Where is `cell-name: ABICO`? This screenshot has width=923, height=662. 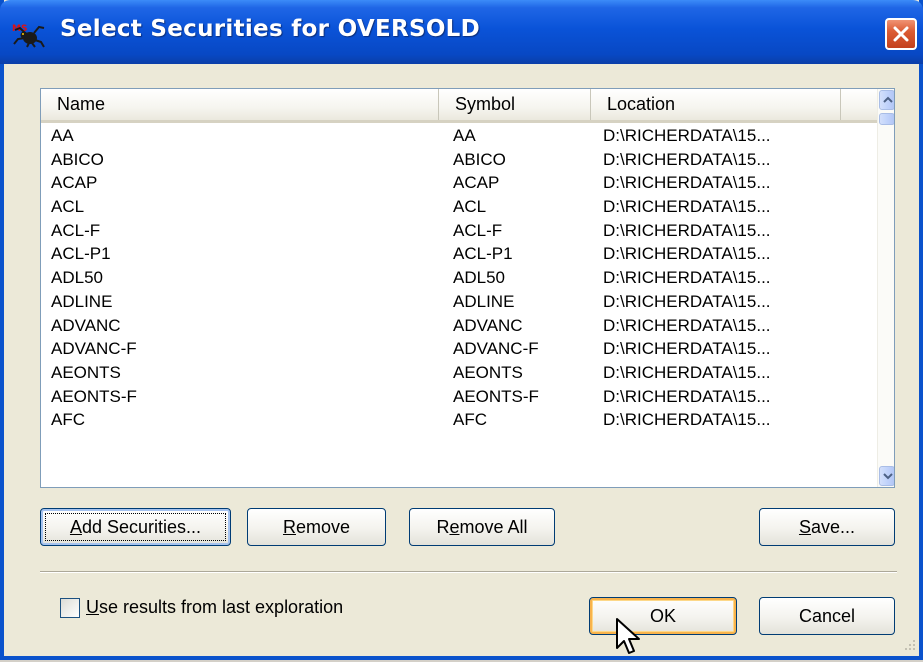 cell-name: ABICO is located at coordinates (77, 159).